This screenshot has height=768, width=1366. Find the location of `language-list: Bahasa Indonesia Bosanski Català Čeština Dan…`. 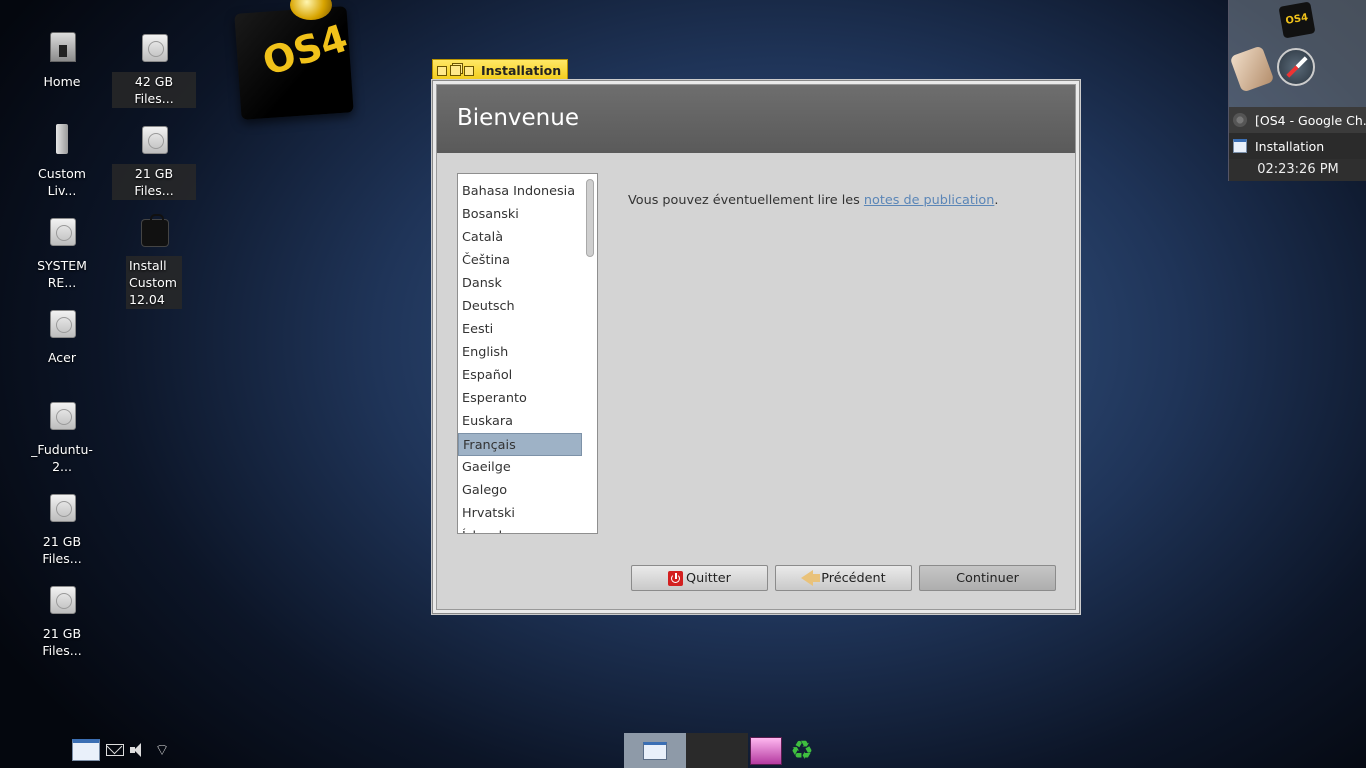

language-list: Bahasa Indonesia Bosanski Català Čeština Dan… is located at coordinates (527, 353).